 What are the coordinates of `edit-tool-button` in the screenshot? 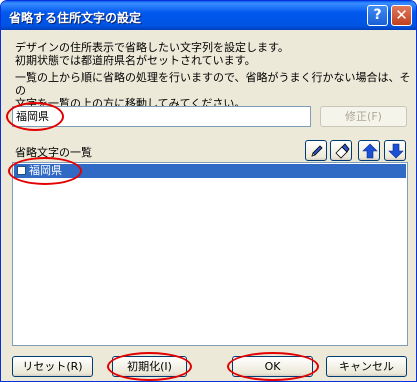 It's located at (316, 150).